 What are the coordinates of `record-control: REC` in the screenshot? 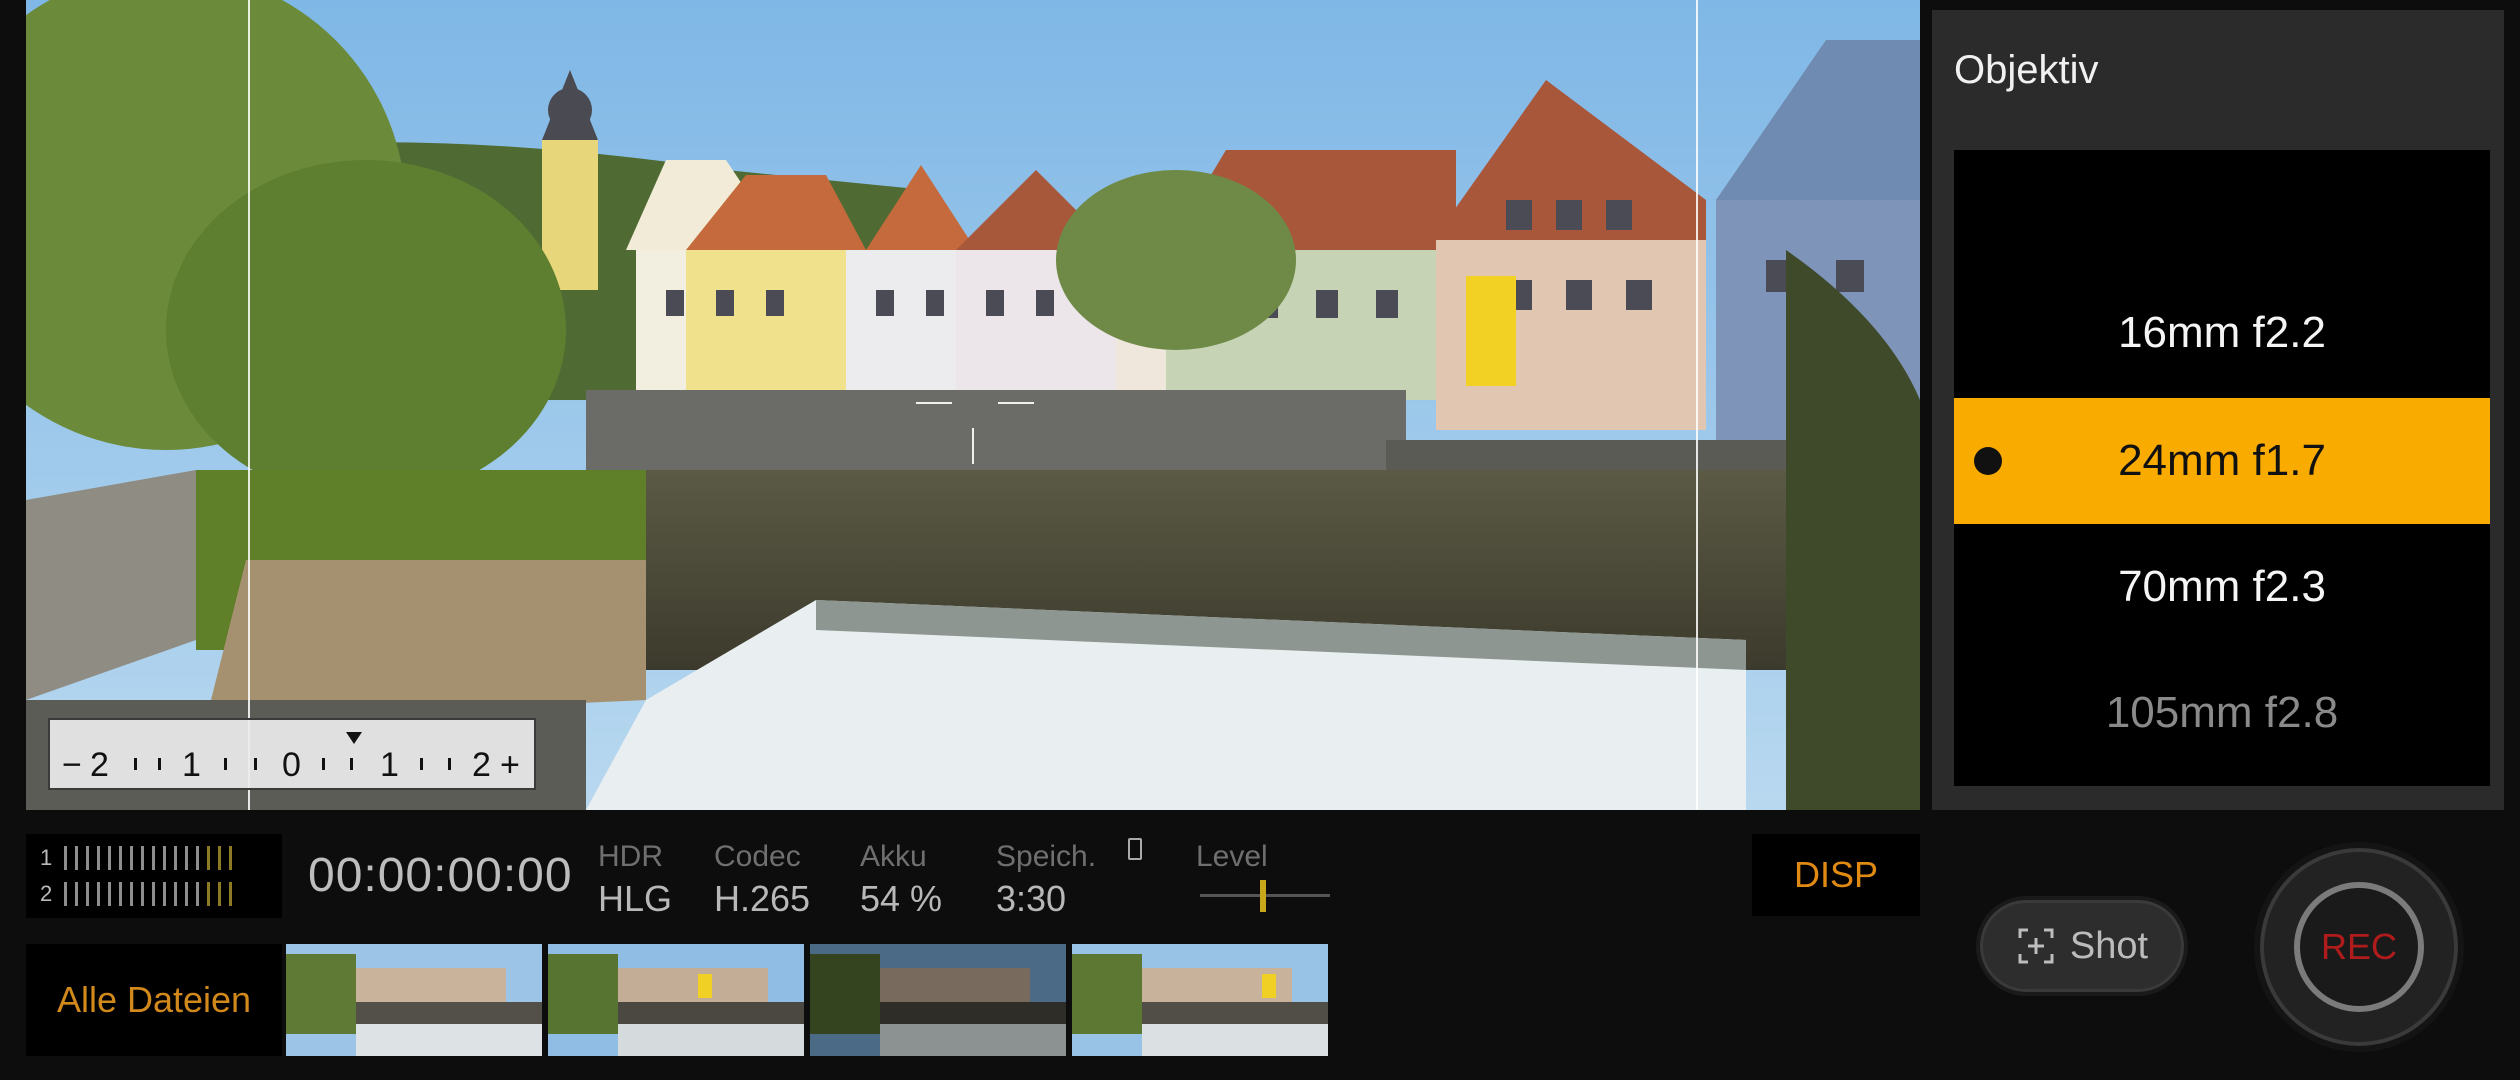 It's located at (2359, 947).